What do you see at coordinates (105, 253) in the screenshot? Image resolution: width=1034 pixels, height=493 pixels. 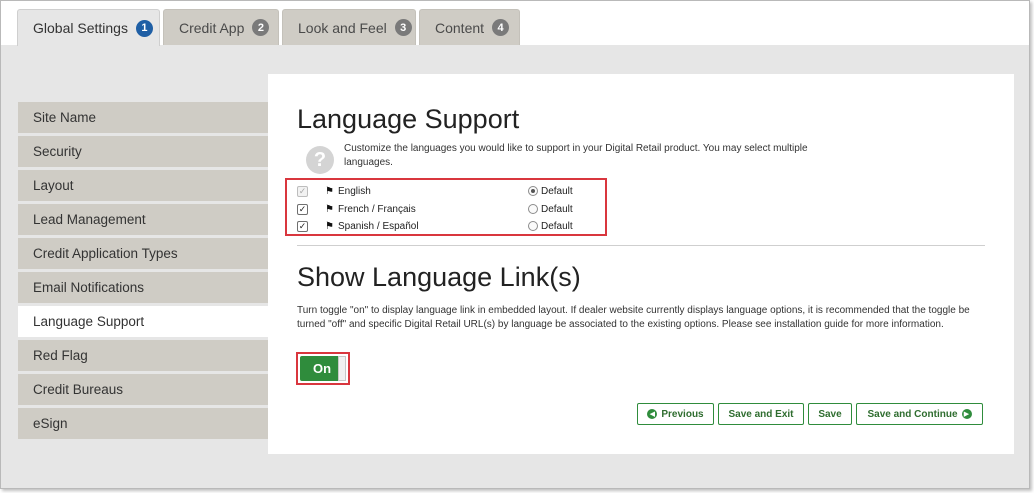 I see `sidebar-item-label: Credit Application Types` at bounding box center [105, 253].